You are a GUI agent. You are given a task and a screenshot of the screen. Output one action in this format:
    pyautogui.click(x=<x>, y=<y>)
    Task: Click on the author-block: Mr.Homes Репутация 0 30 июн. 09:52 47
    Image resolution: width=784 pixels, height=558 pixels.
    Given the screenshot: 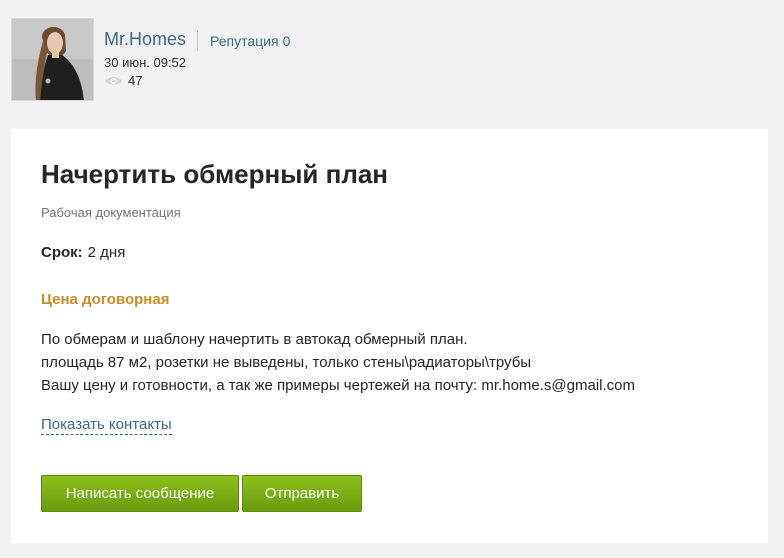 What is the action you would take?
    pyautogui.click(x=261, y=60)
    